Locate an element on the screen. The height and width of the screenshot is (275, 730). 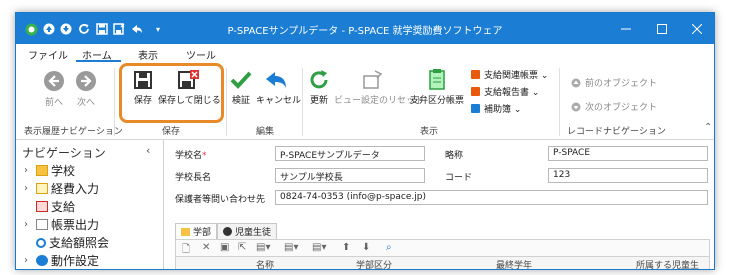
nav-item-inquiry: 支給額照会 is located at coordinates (66, 242).